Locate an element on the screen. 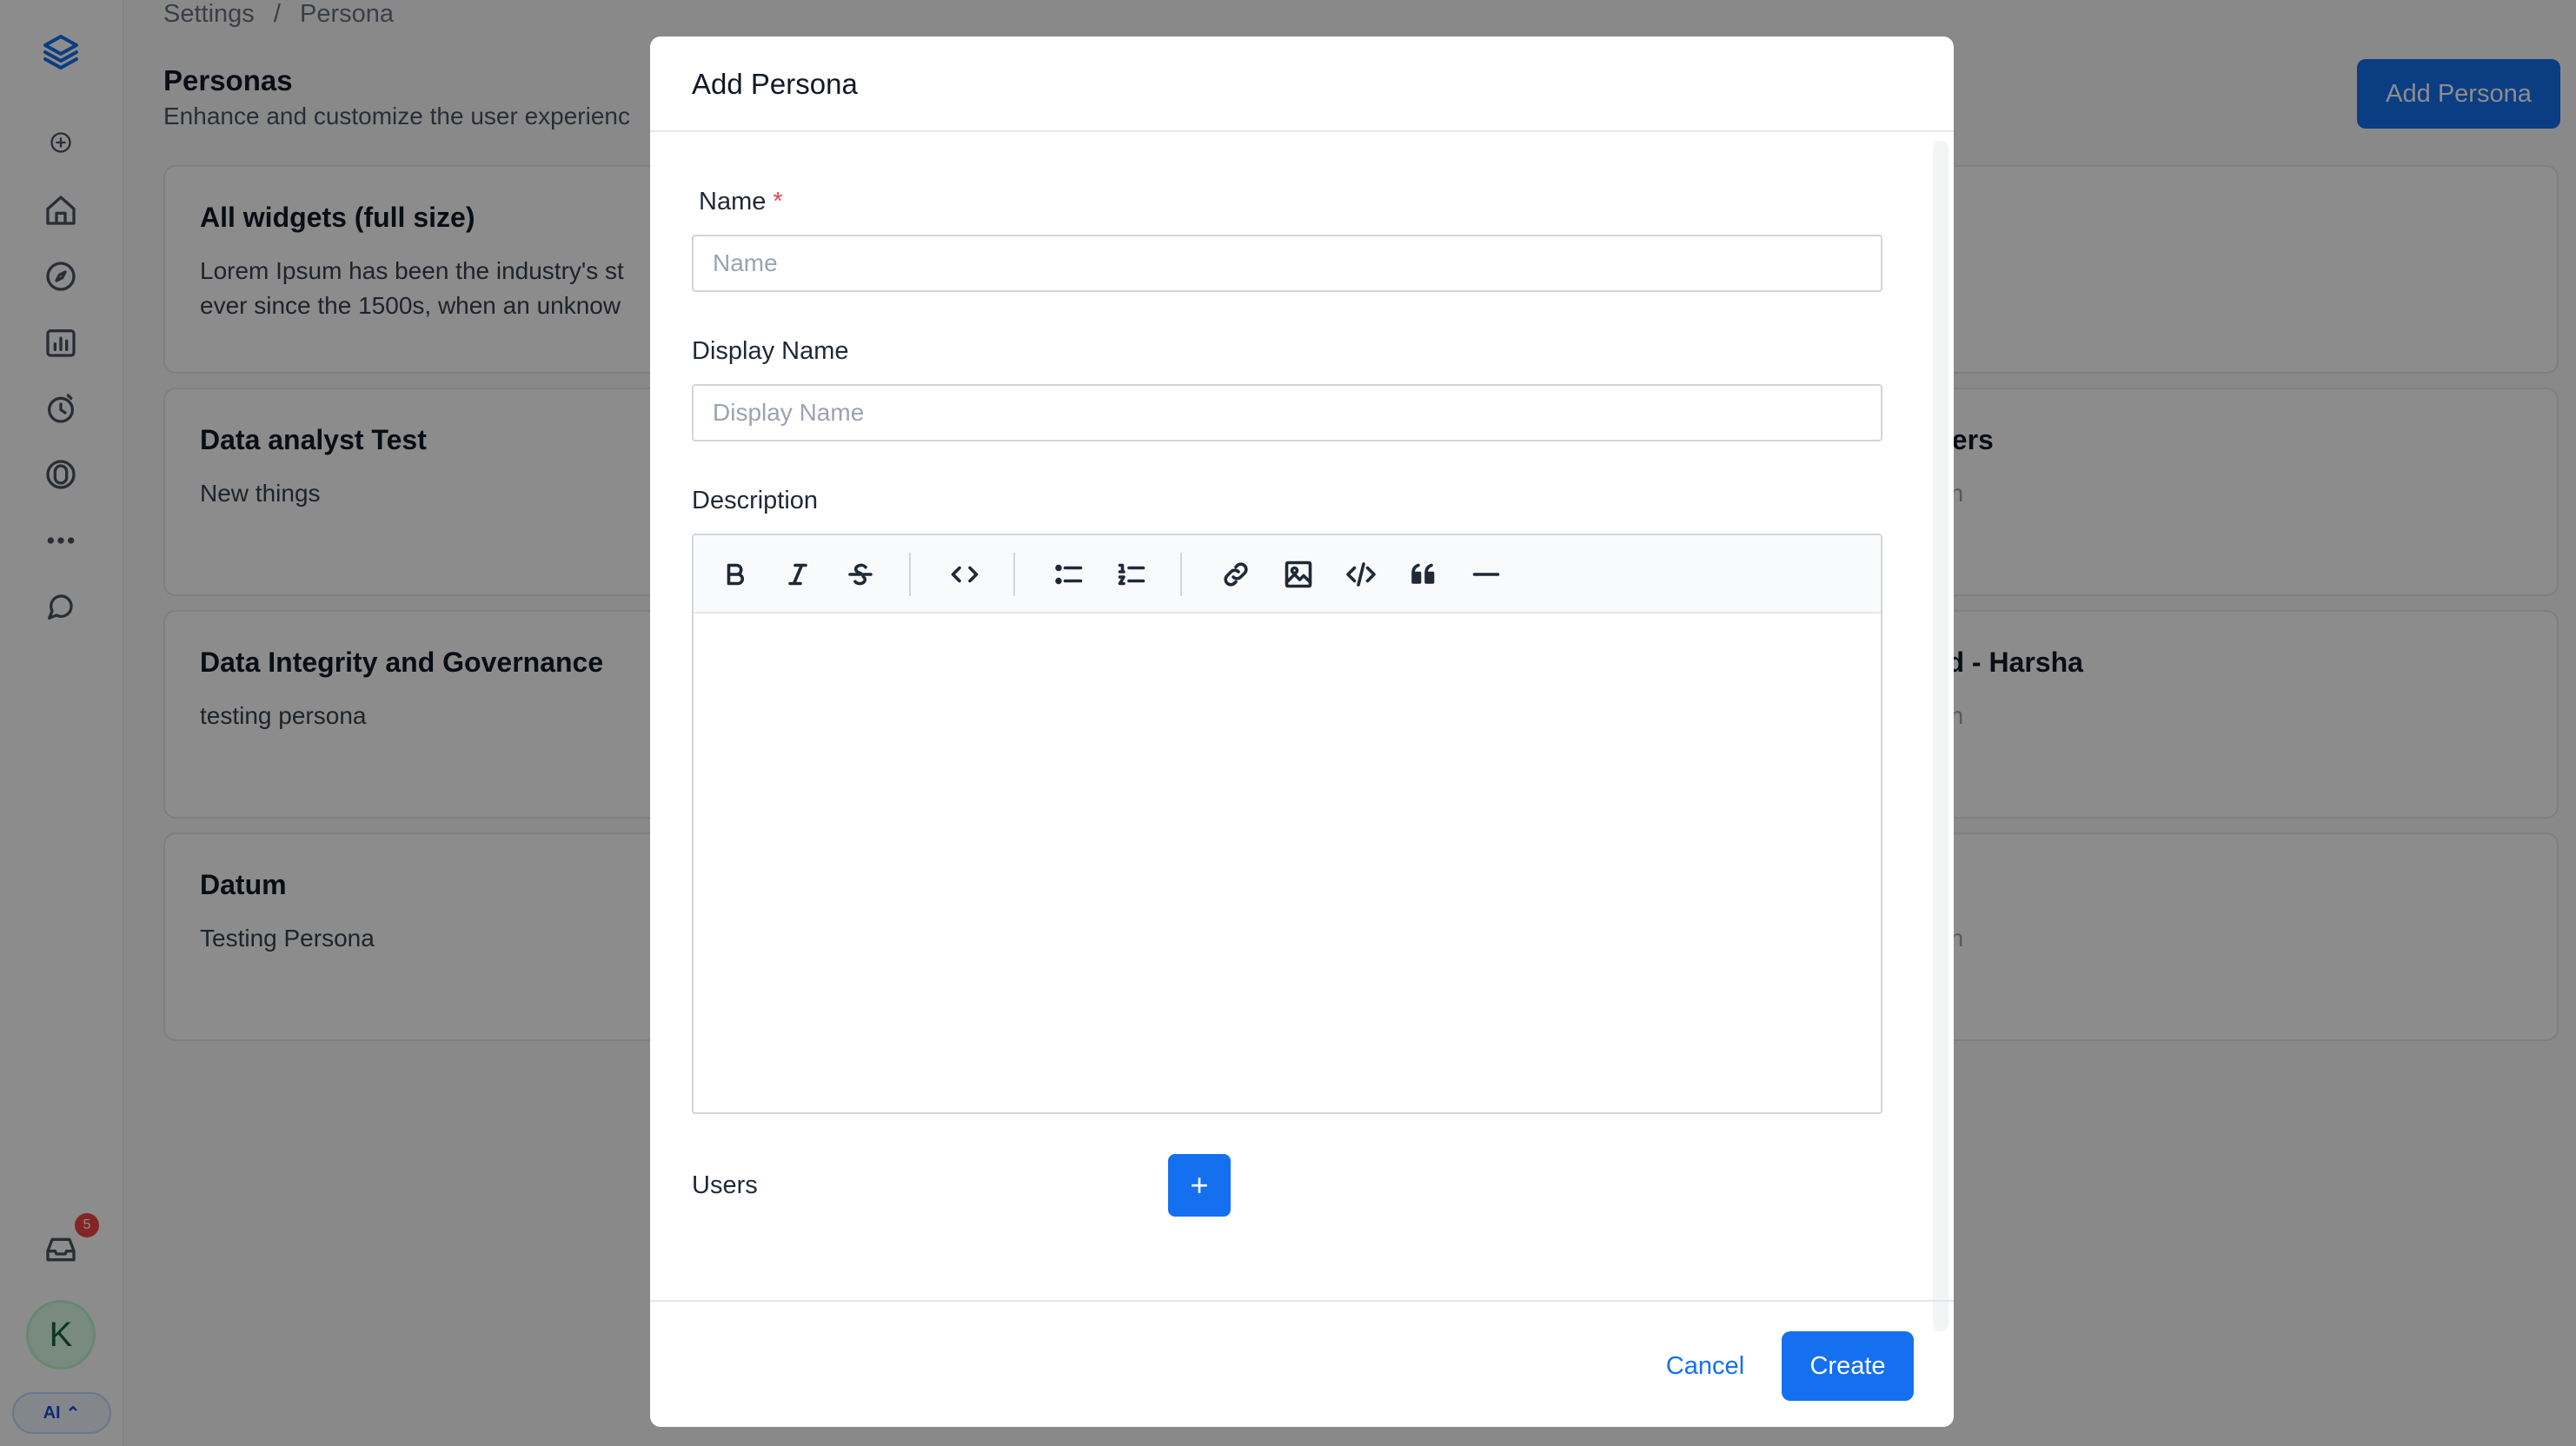  italic-icon is located at coordinates (798, 574).